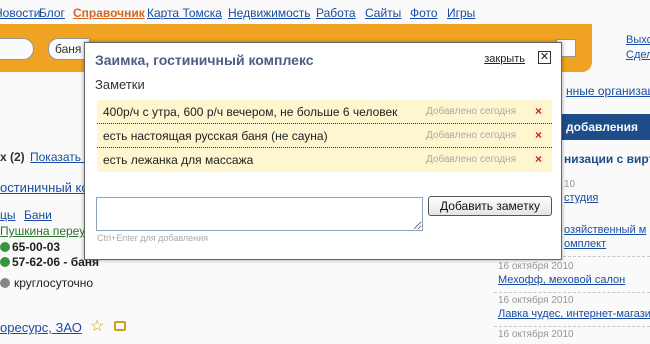 Image resolution: width=650 pixels, height=344 pixels. What do you see at coordinates (215, 136) in the screenshot?
I see `note-text: есть настоящая русская баня (не сауна)` at bounding box center [215, 136].